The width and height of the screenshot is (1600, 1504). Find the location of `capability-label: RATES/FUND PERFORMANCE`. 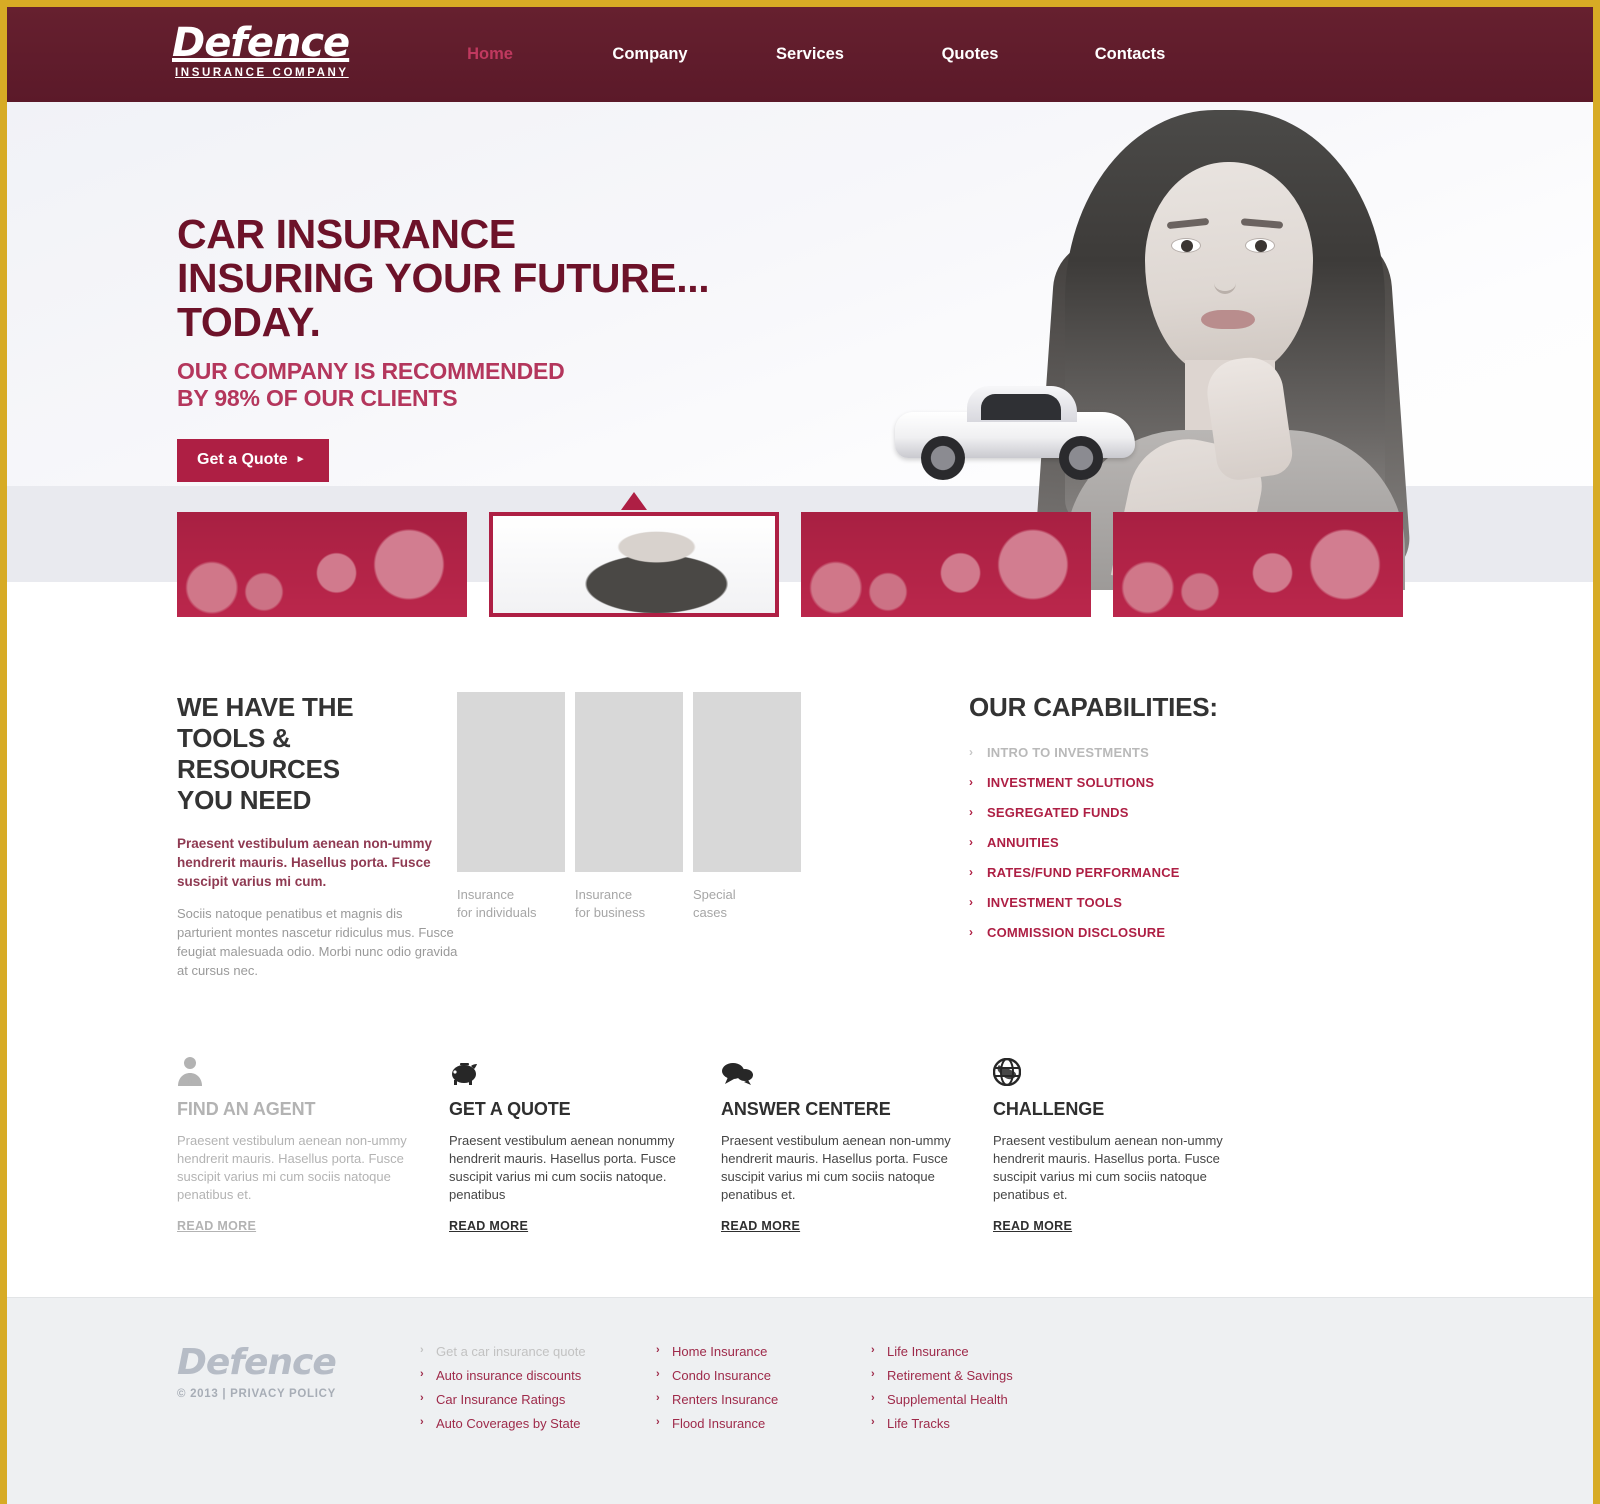

capability-label: RATES/FUND PERFORMANCE is located at coordinates (1083, 872).